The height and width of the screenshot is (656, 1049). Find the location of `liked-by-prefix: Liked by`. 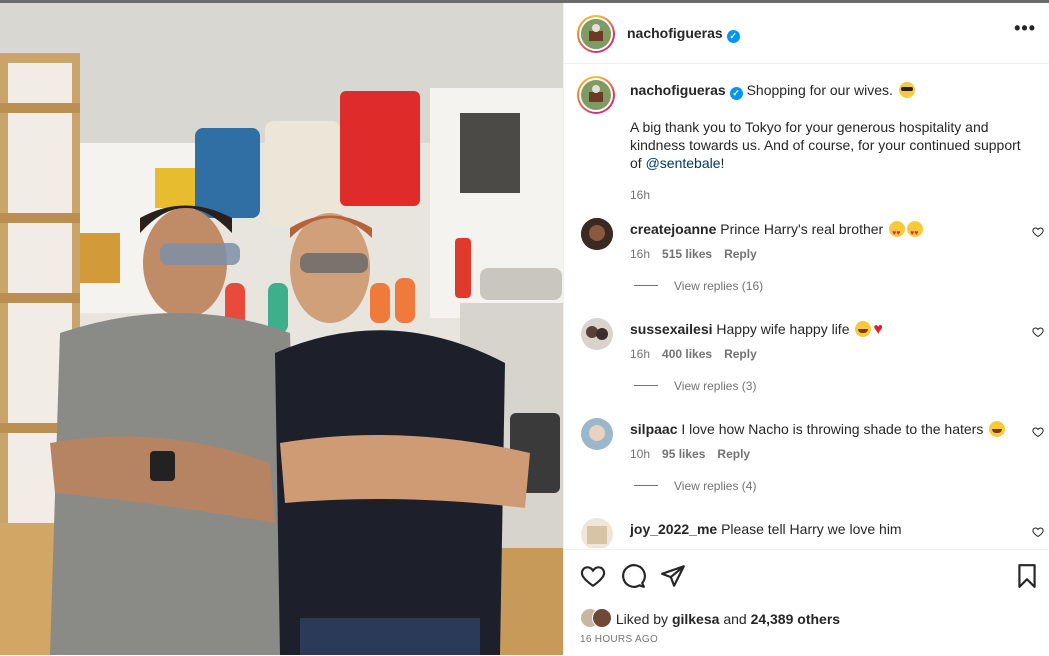

liked-by-prefix: Liked by is located at coordinates (642, 619).